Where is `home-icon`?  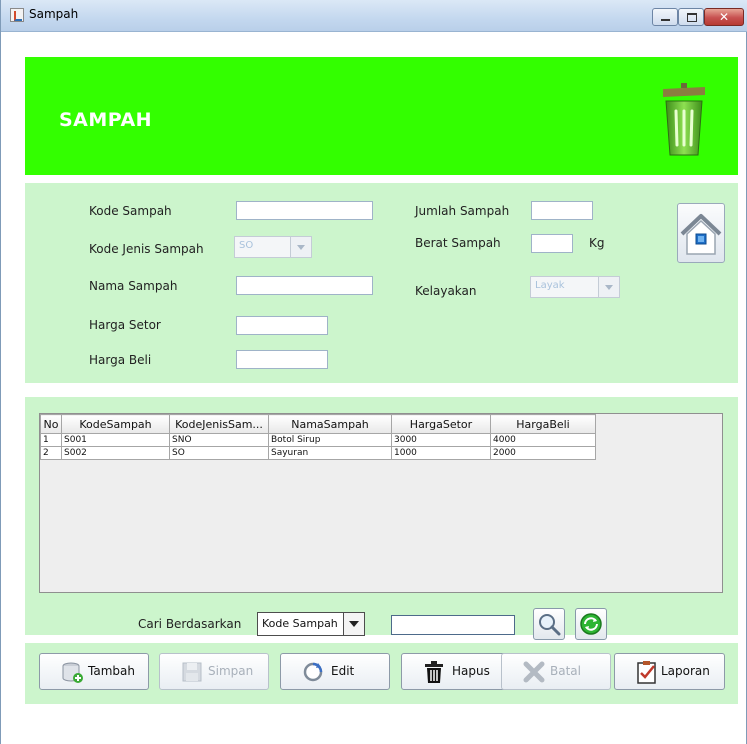 home-icon is located at coordinates (701, 234).